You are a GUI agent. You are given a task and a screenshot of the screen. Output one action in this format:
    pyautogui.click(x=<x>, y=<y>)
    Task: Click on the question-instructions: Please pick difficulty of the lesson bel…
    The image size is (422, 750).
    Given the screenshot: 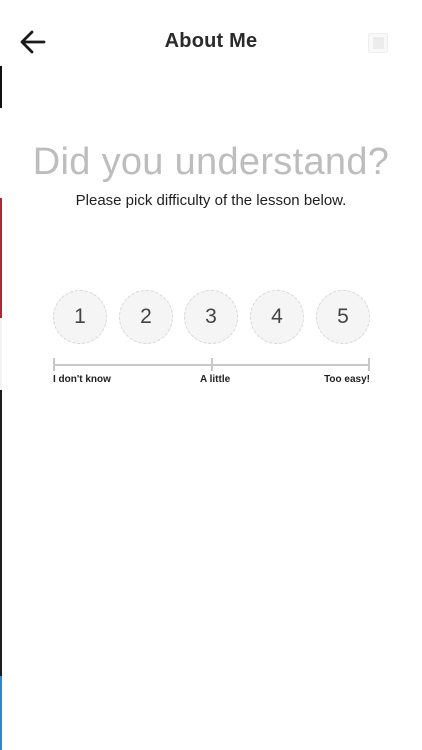 What is the action you would take?
    pyautogui.click(x=211, y=200)
    